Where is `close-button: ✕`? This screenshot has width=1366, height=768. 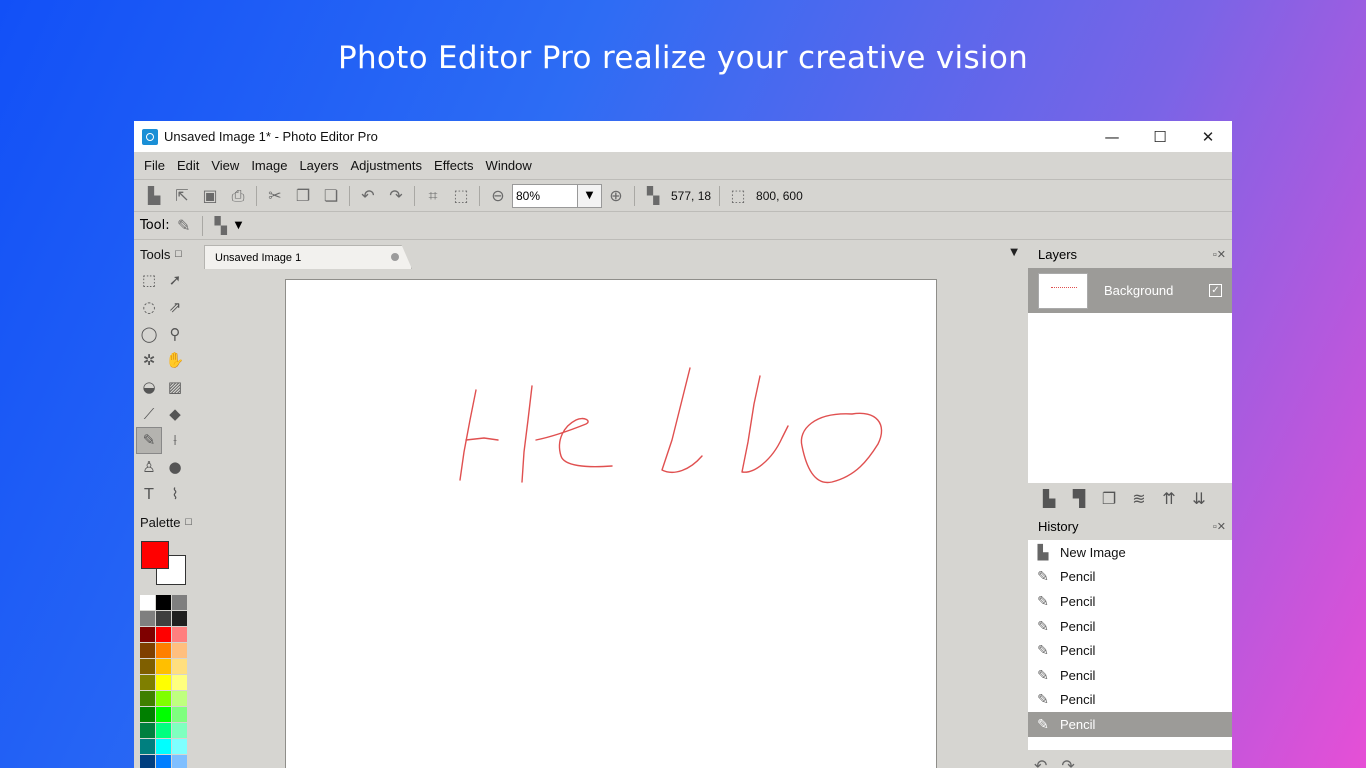
close-button: ✕ is located at coordinates (1208, 136).